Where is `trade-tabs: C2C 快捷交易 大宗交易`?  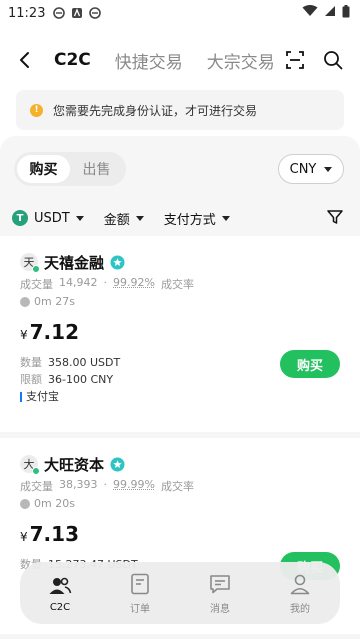
trade-tabs: C2C 快捷交易 大宗交易 is located at coordinates (166, 60).